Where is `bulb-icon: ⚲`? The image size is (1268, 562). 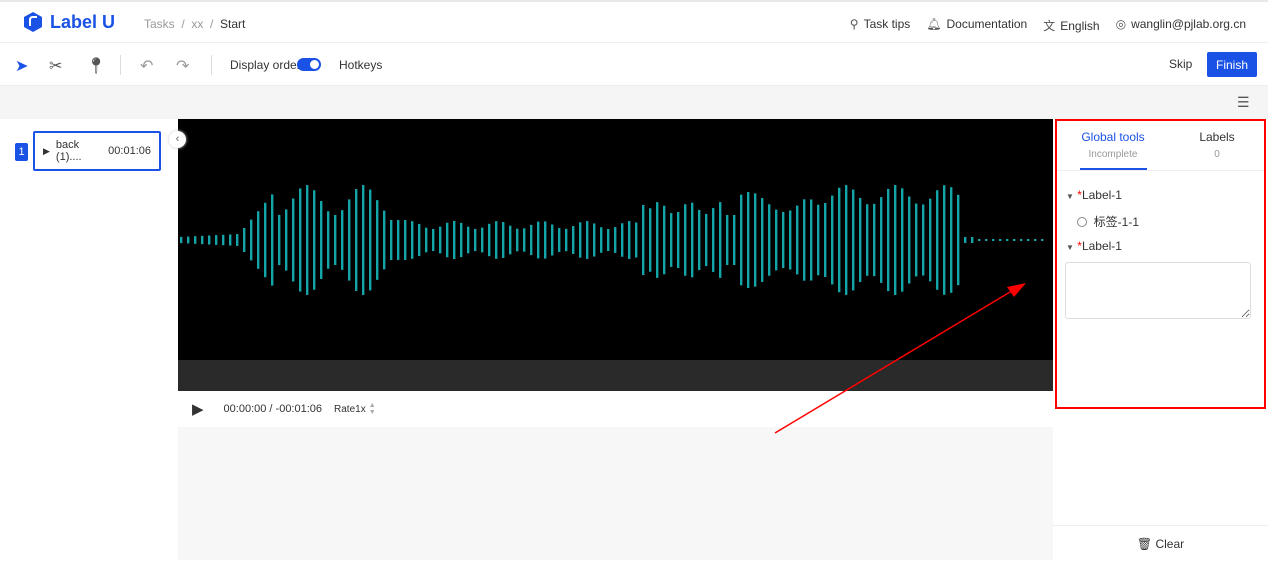 bulb-icon: ⚲ is located at coordinates (854, 24).